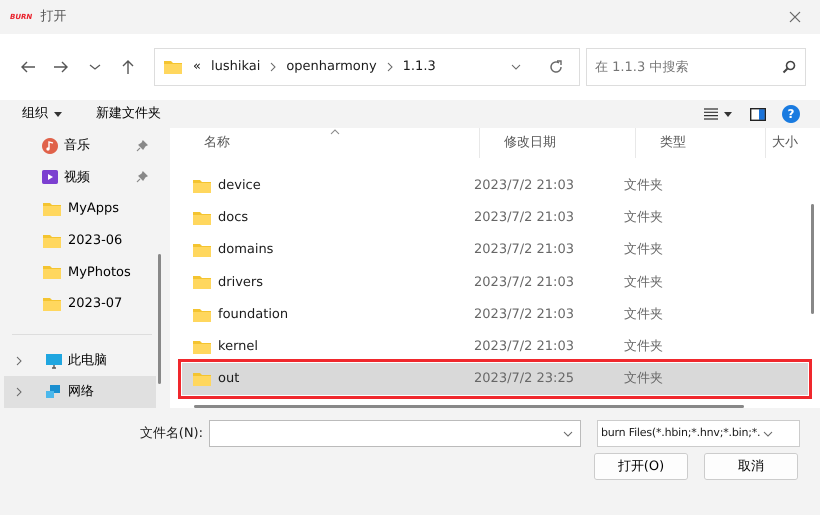 Image resolution: width=820 pixels, height=515 pixels. What do you see at coordinates (80, 392) in the screenshot?
I see `sidebar-item: 网络` at bounding box center [80, 392].